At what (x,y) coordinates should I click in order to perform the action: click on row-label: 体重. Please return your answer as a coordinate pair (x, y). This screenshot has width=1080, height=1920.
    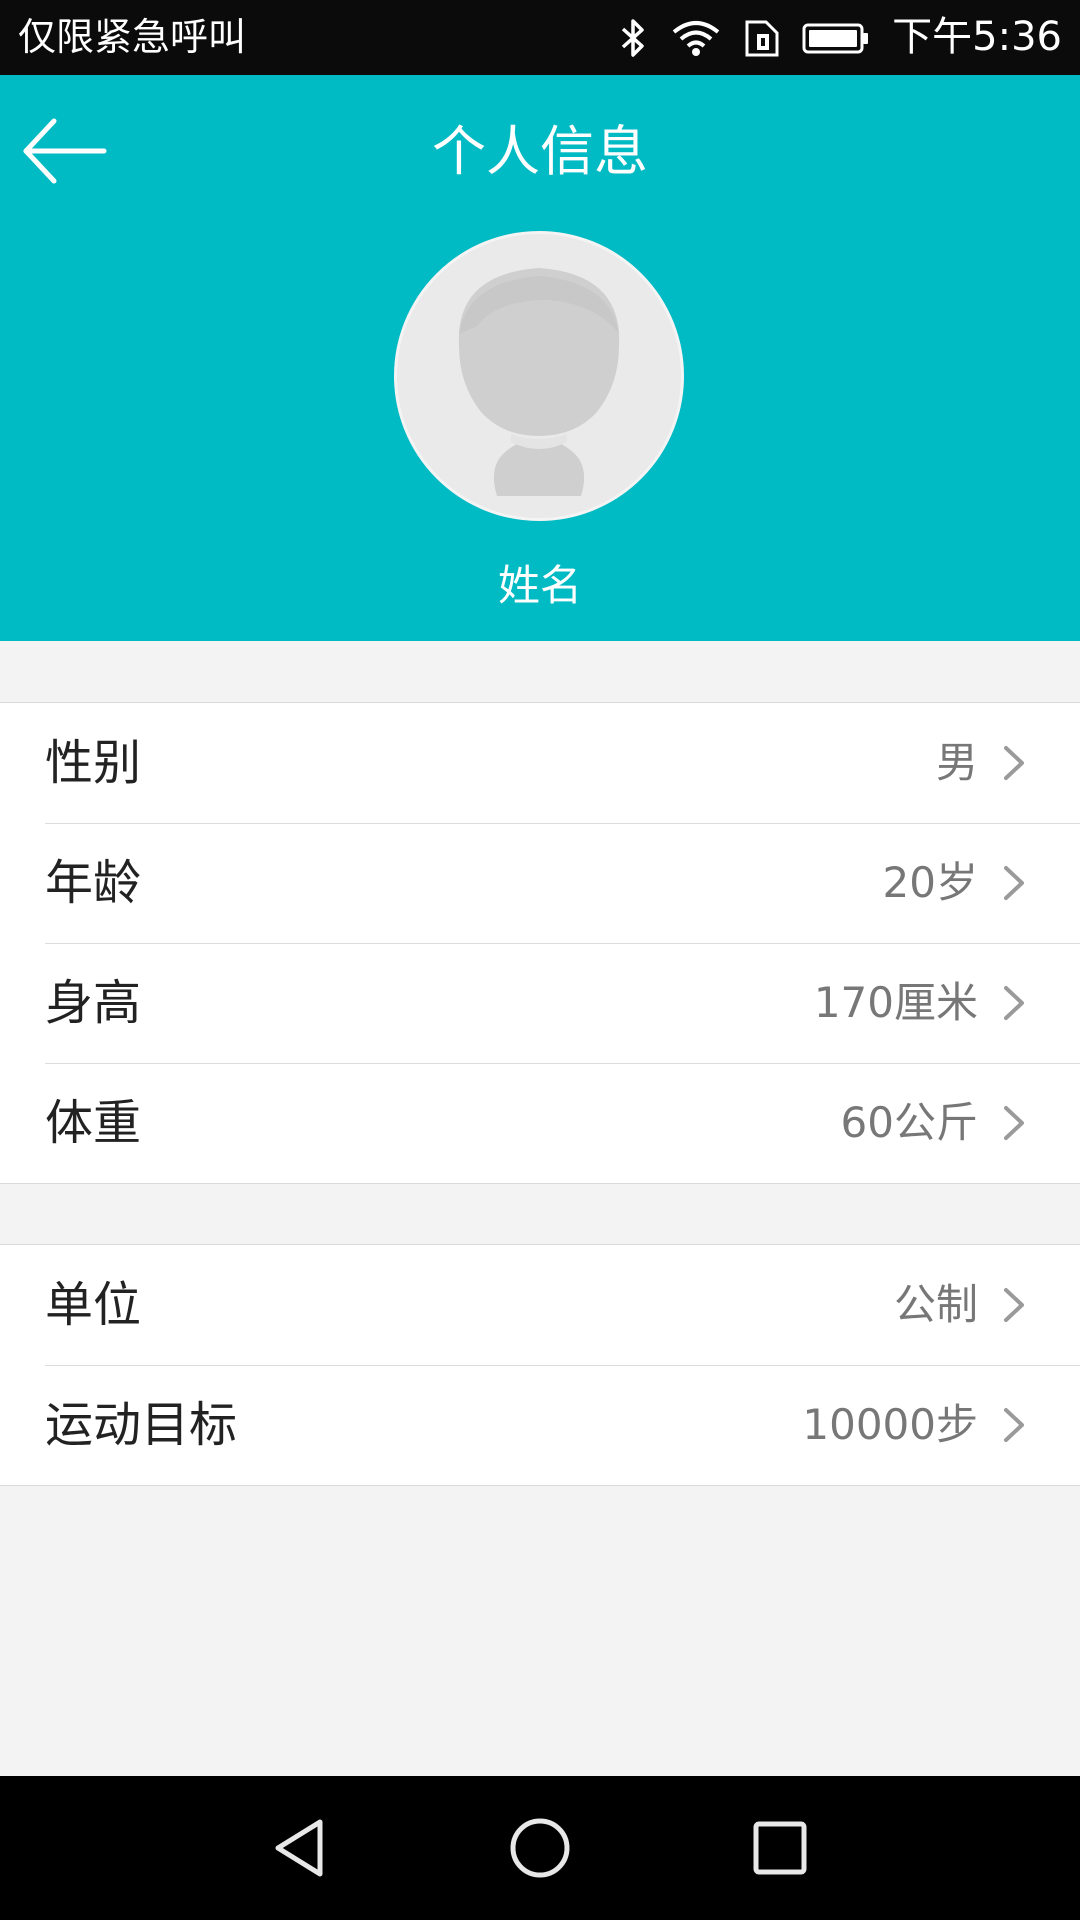
    Looking at the image, I should click on (93, 1123).